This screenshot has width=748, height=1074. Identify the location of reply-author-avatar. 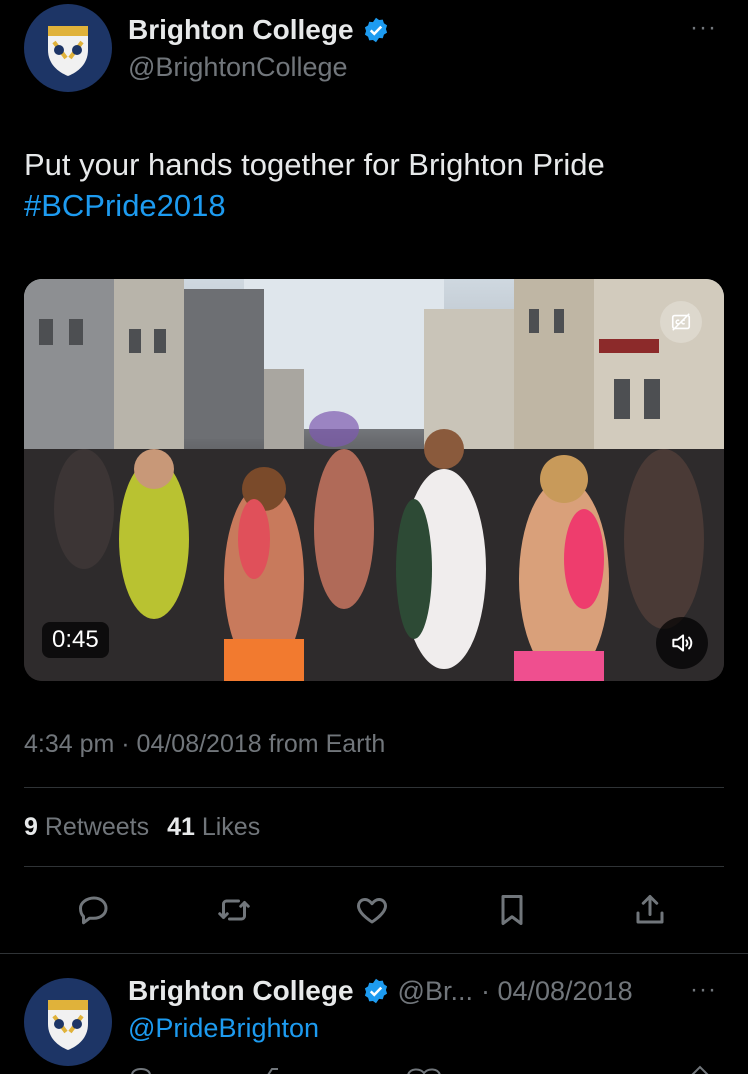
(68, 1022).